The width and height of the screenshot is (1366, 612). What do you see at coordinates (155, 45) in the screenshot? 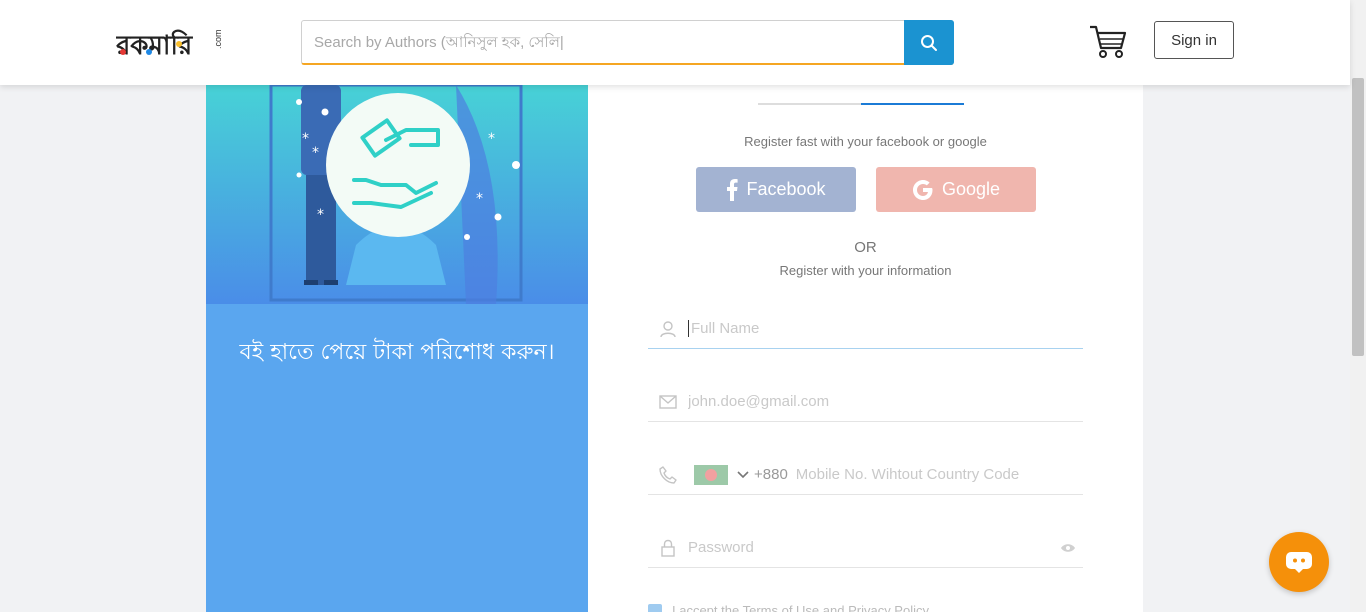
I see `logo-text: রকমারি` at bounding box center [155, 45].